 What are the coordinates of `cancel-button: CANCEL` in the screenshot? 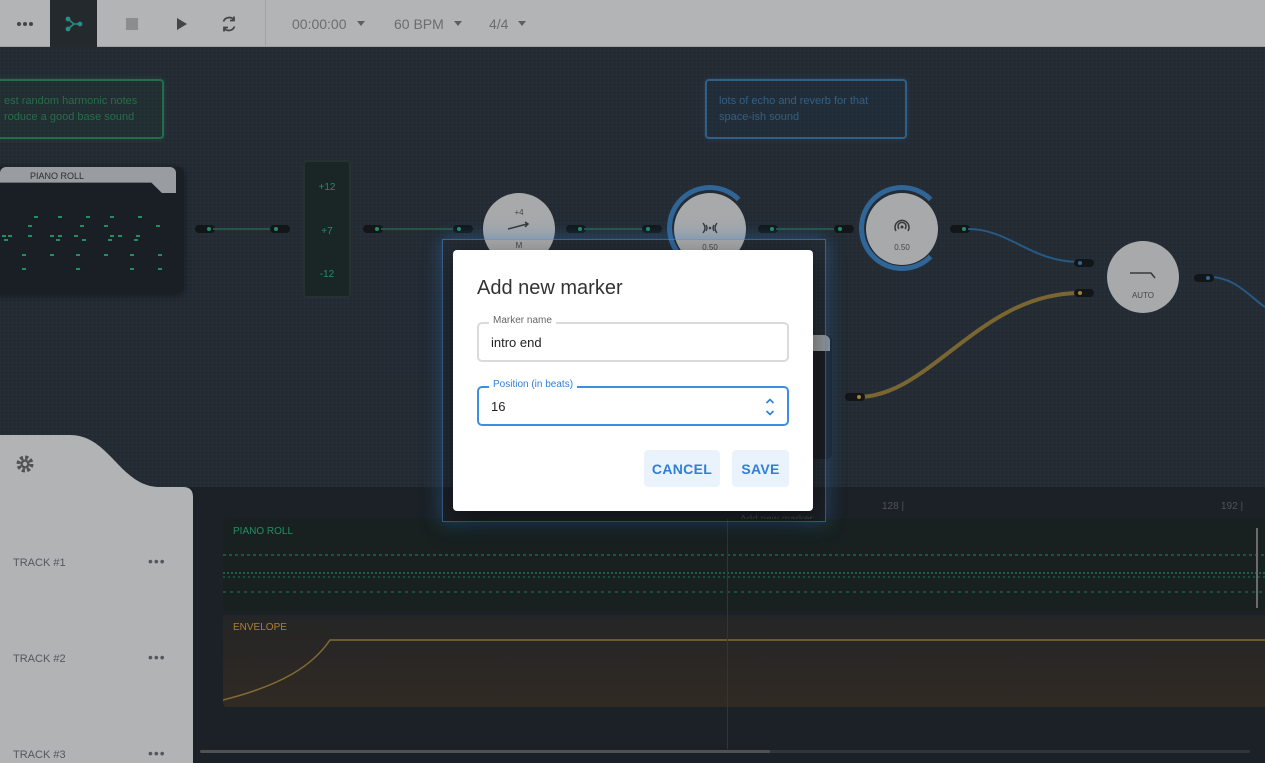 It's located at (682, 468).